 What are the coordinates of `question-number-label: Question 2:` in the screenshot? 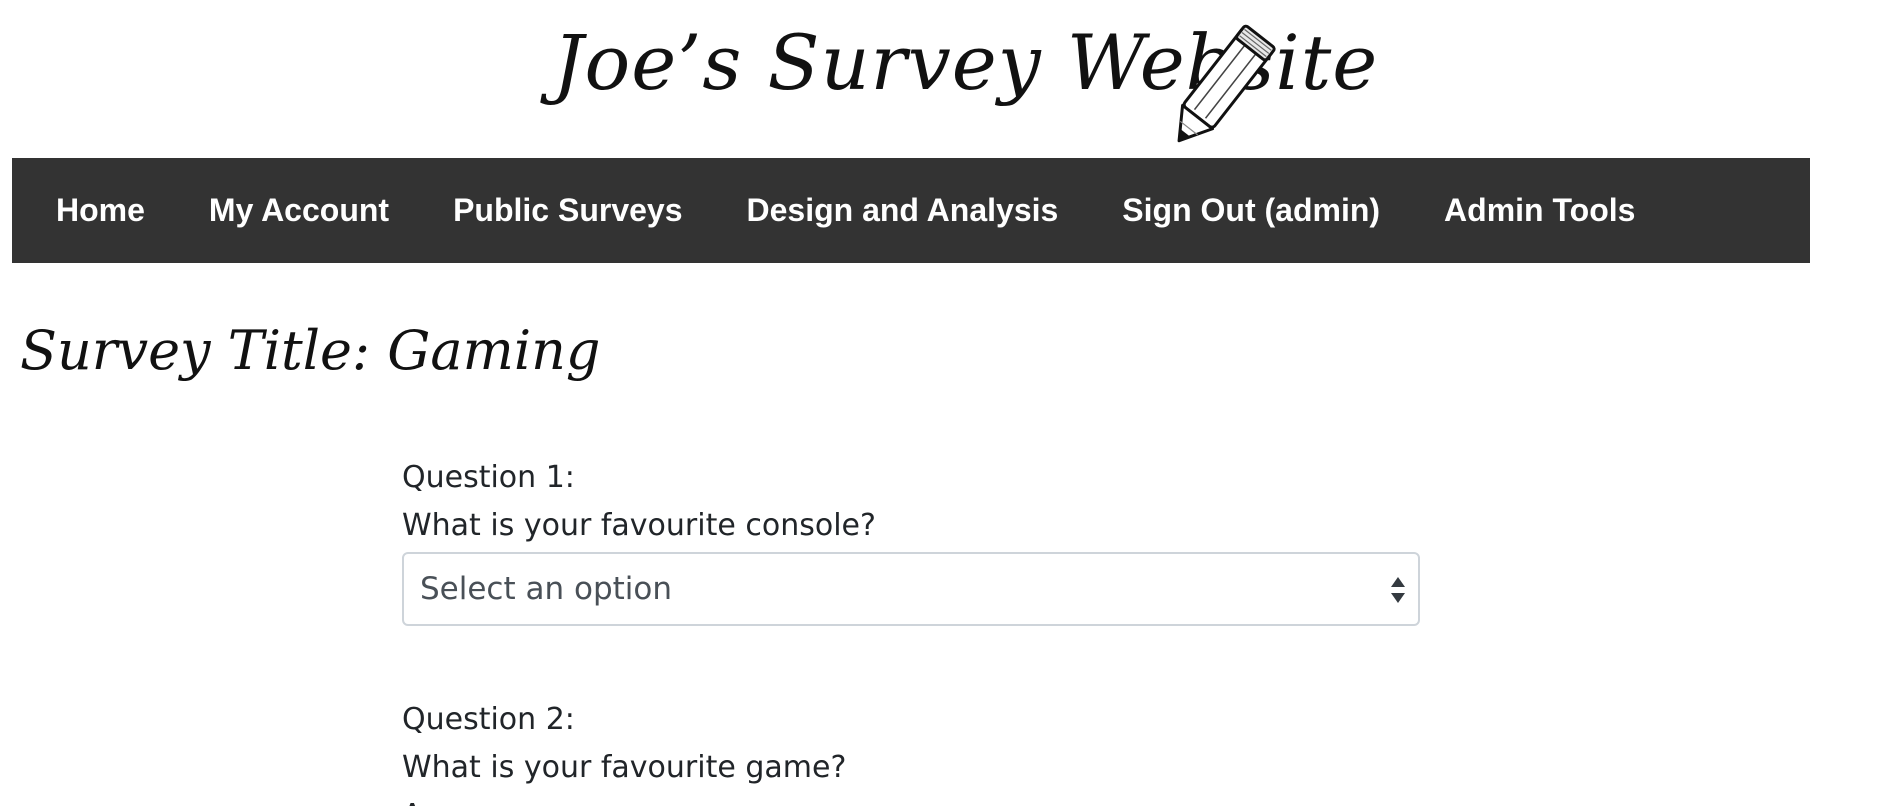 It's located at (488, 719).